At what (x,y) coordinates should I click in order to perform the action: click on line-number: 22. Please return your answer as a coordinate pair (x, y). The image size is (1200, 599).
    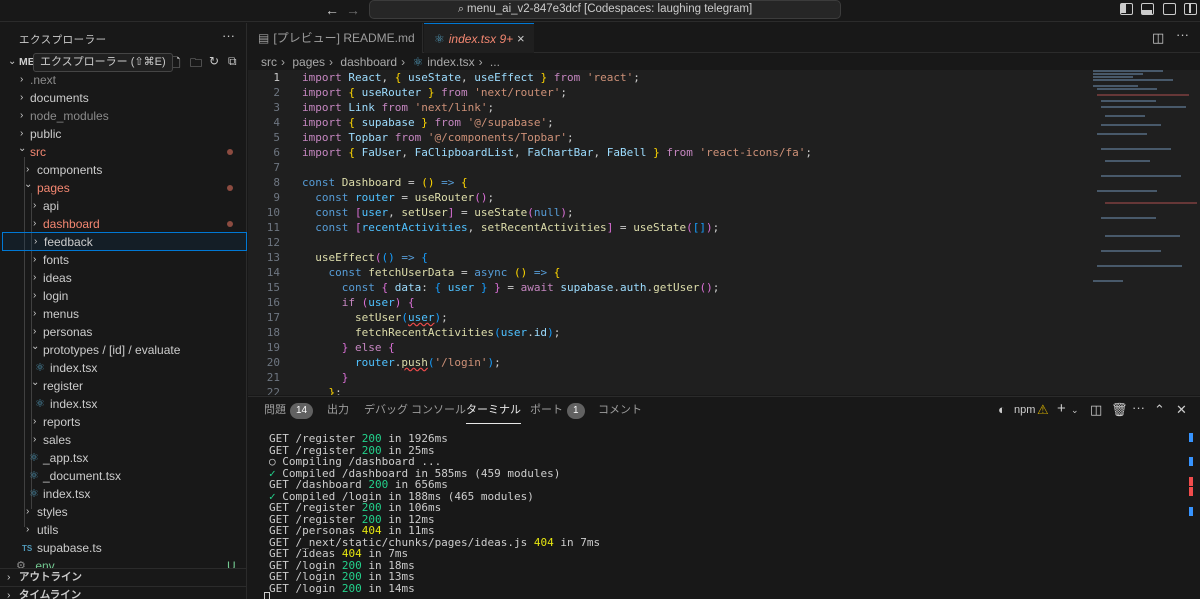
    Looking at the image, I should click on (273, 390).